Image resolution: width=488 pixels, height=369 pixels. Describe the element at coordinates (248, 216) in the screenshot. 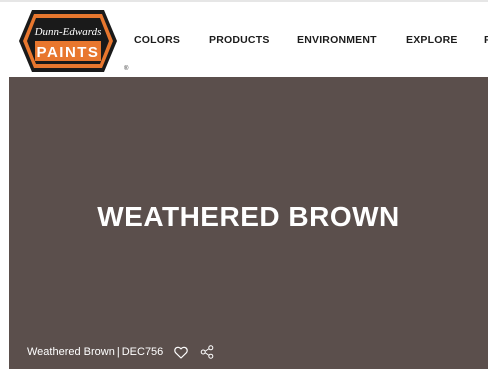

I see `color-title: WEATHERED BROWN` at that location.